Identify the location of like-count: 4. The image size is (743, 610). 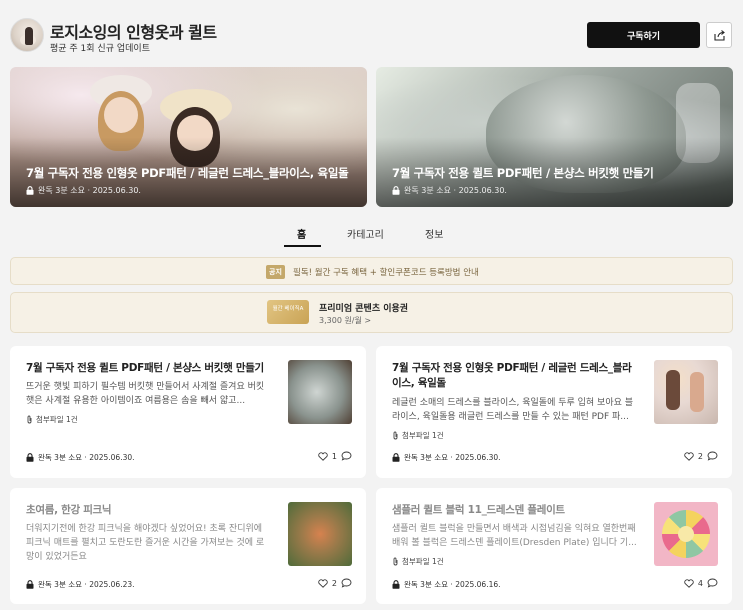
(700, 583).